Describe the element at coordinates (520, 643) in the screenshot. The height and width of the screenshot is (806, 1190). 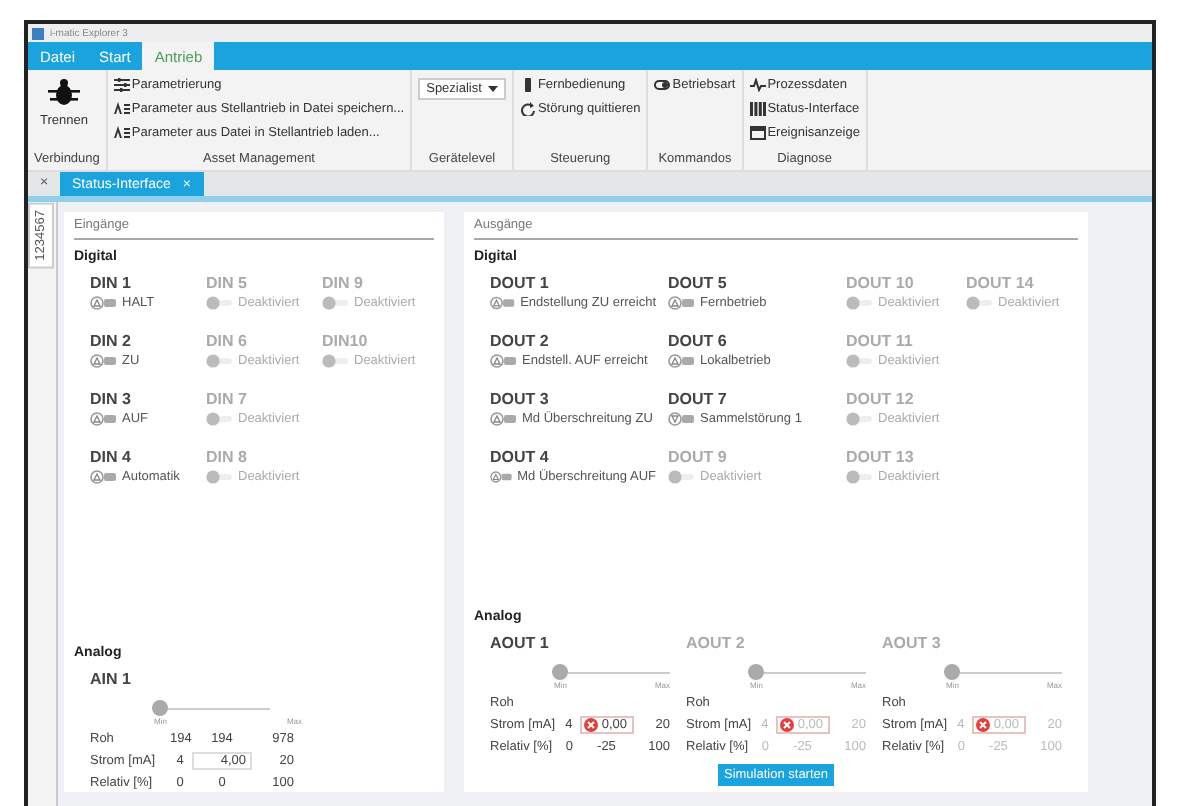
I see `channel-name: AOUT 1` at that location.